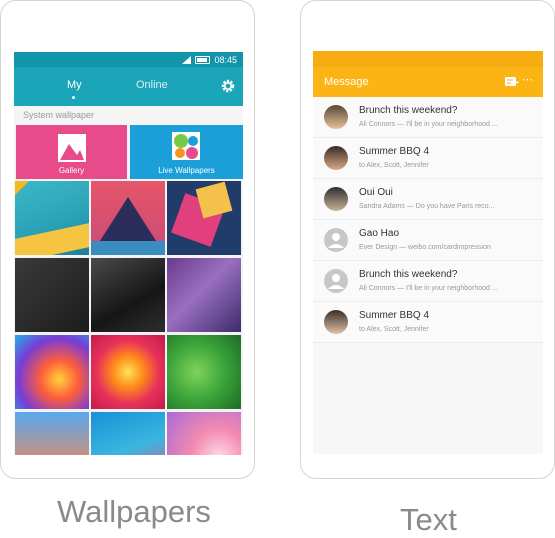  I want to click on system-wallpaper-label: System wallpaper, so click(128, 115).